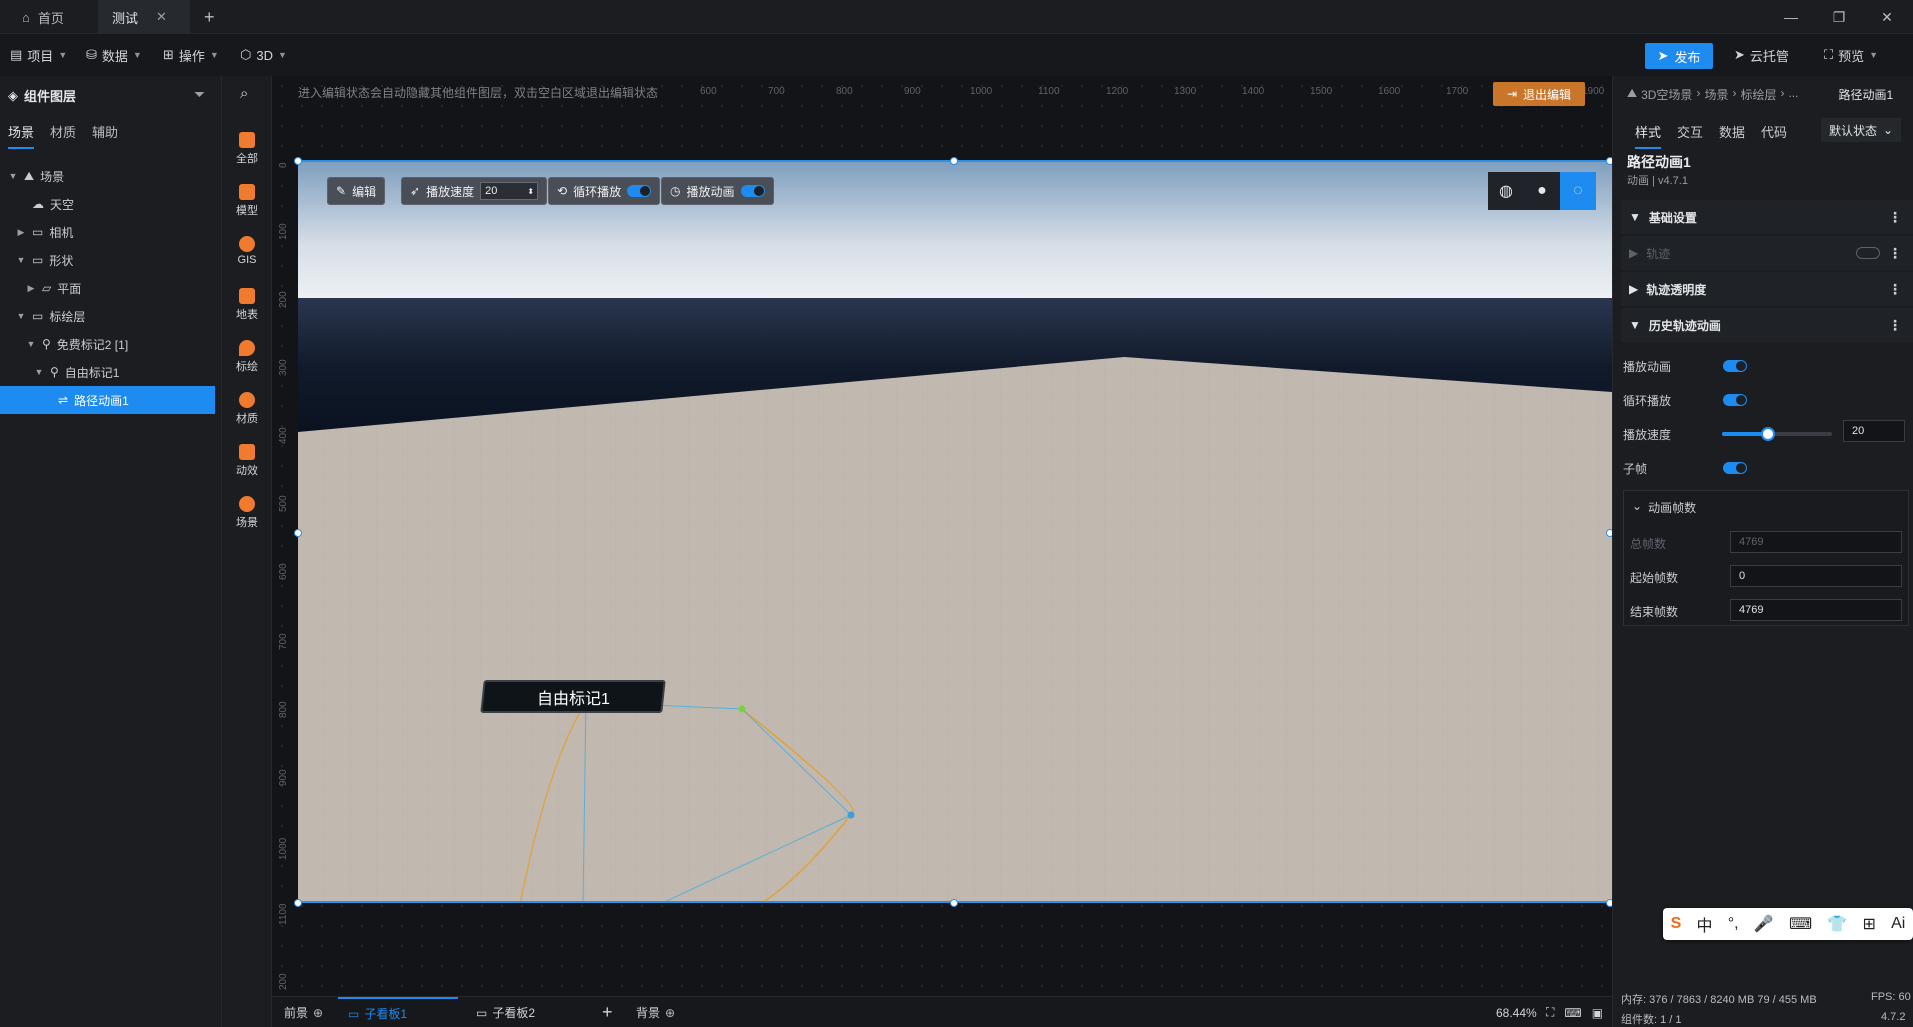 This screenshot has height=1027, width=1913. Describe the element at coordinates (247, 251) in the screenshot. I see `palette-gis: GIS` at that location.